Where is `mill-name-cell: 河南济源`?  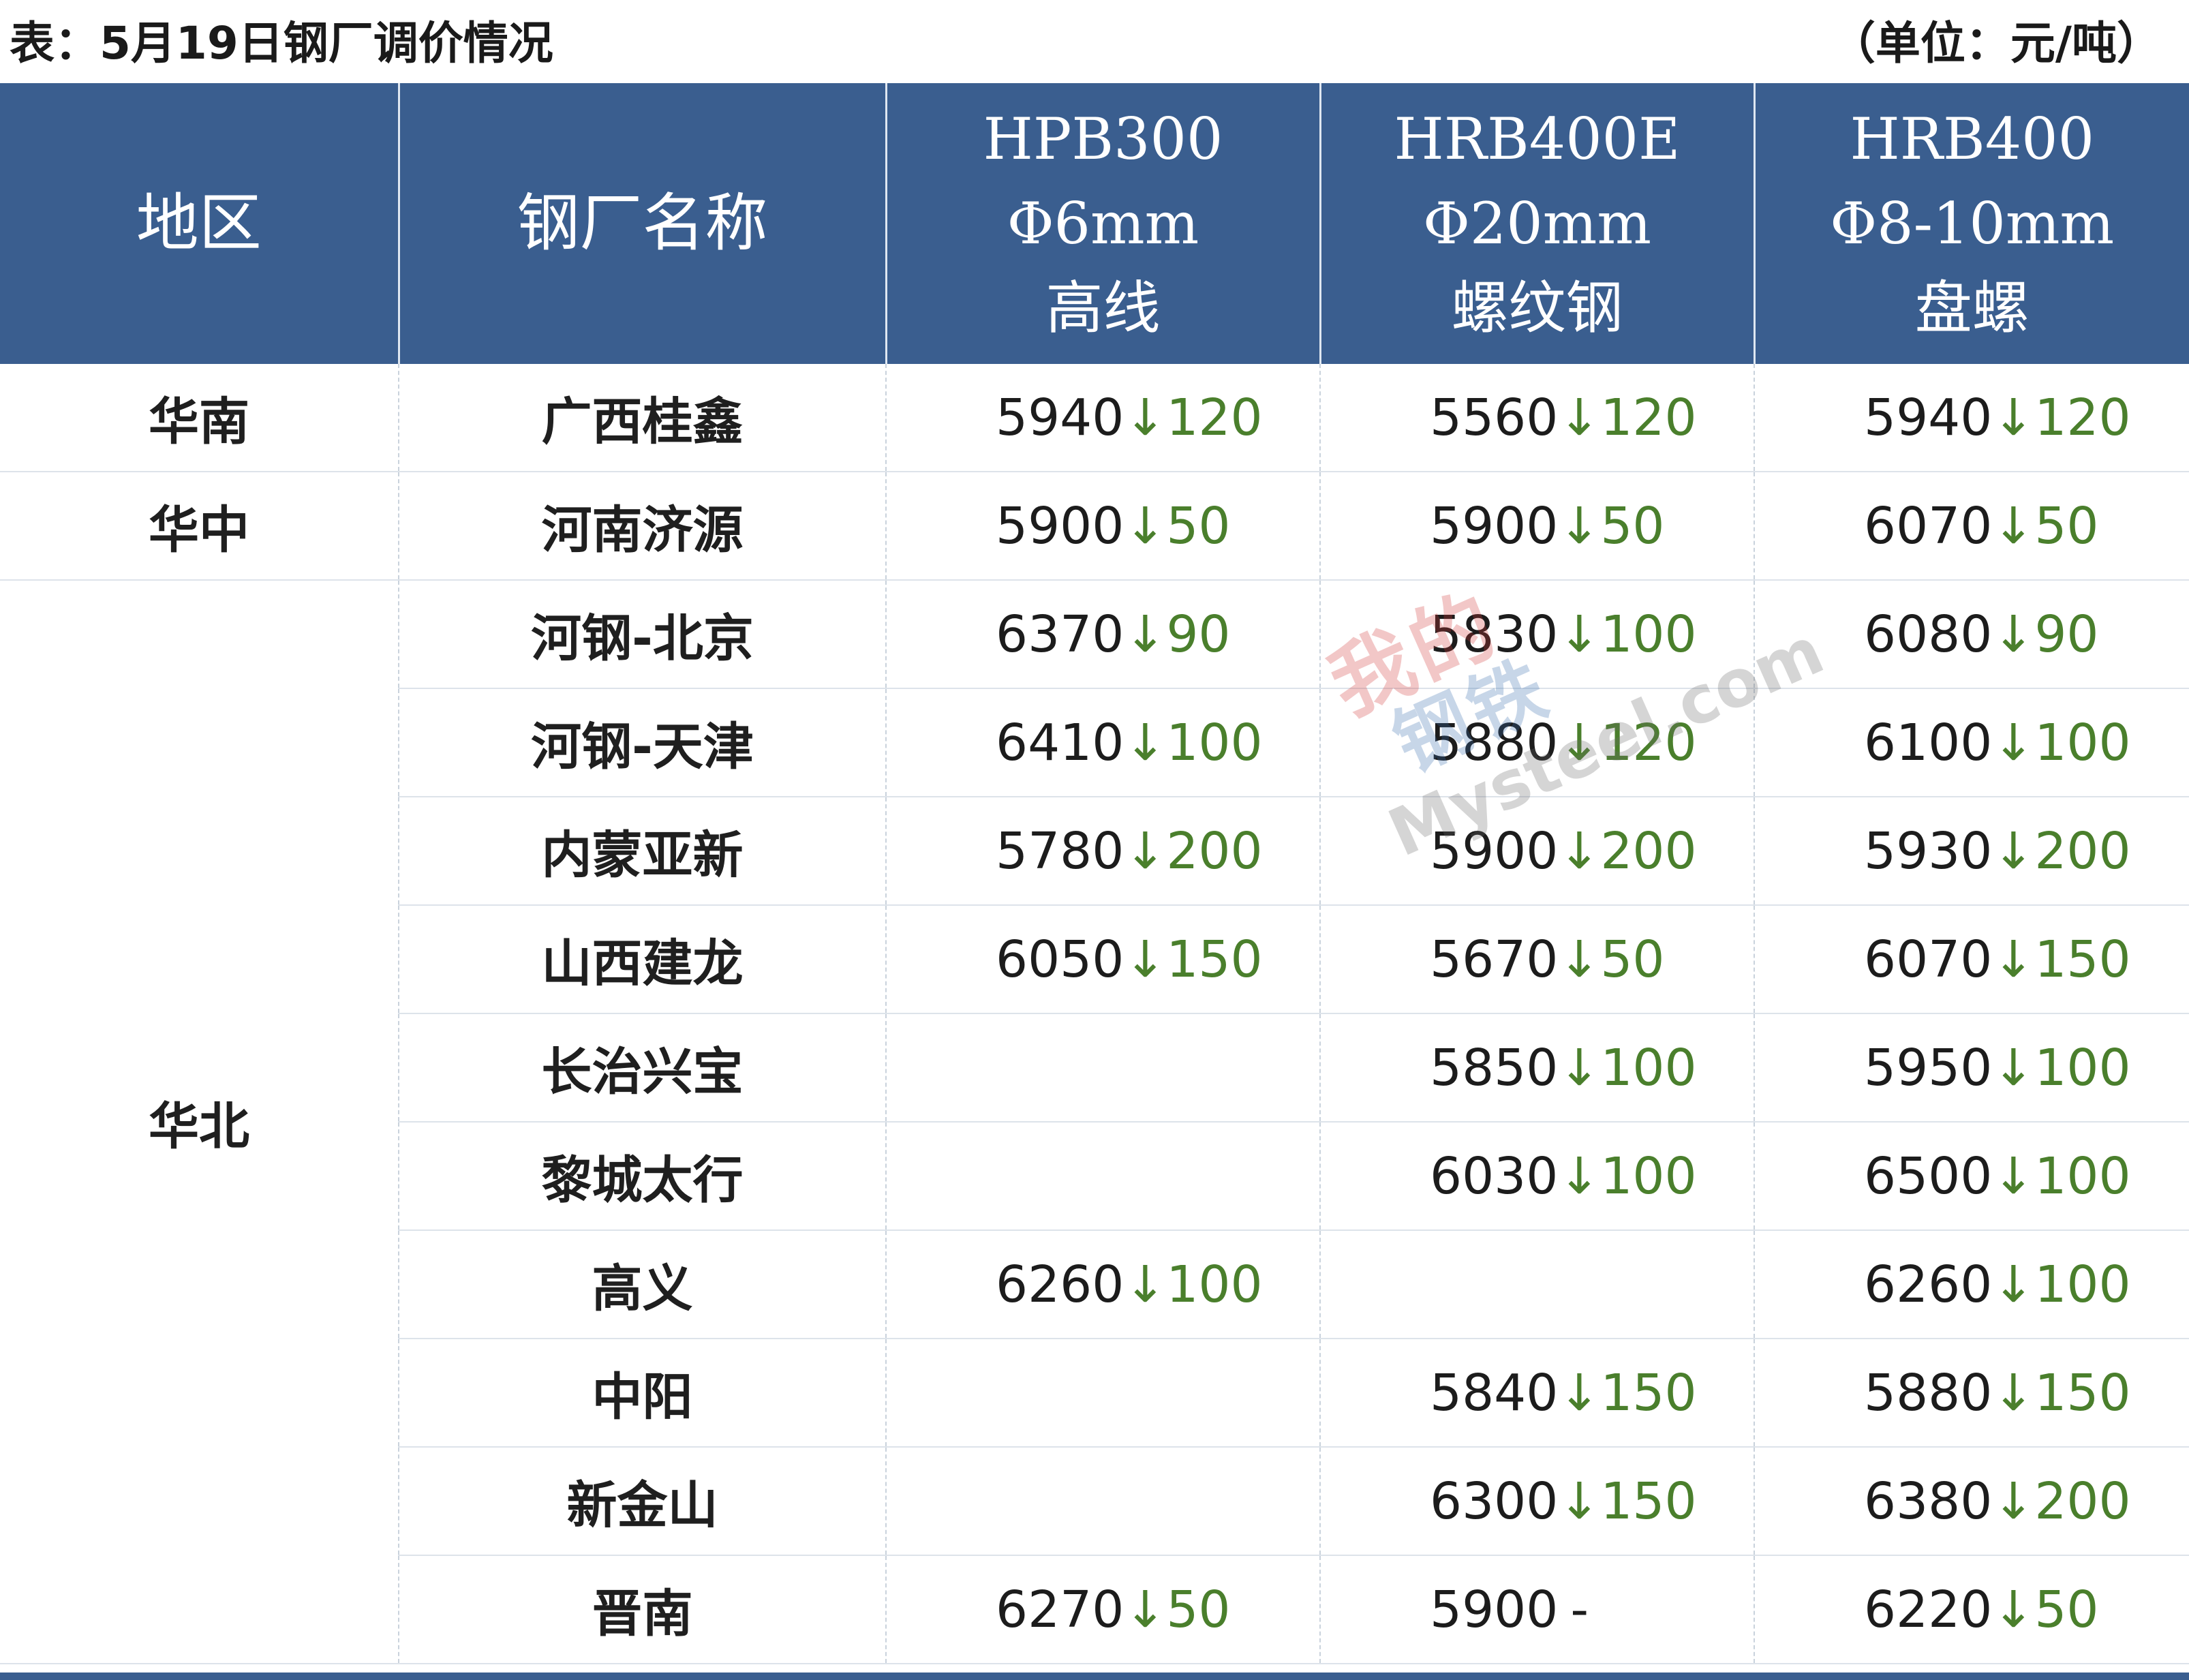 mill-name-cell: 河南济源 is located at coordinates (643, 526).